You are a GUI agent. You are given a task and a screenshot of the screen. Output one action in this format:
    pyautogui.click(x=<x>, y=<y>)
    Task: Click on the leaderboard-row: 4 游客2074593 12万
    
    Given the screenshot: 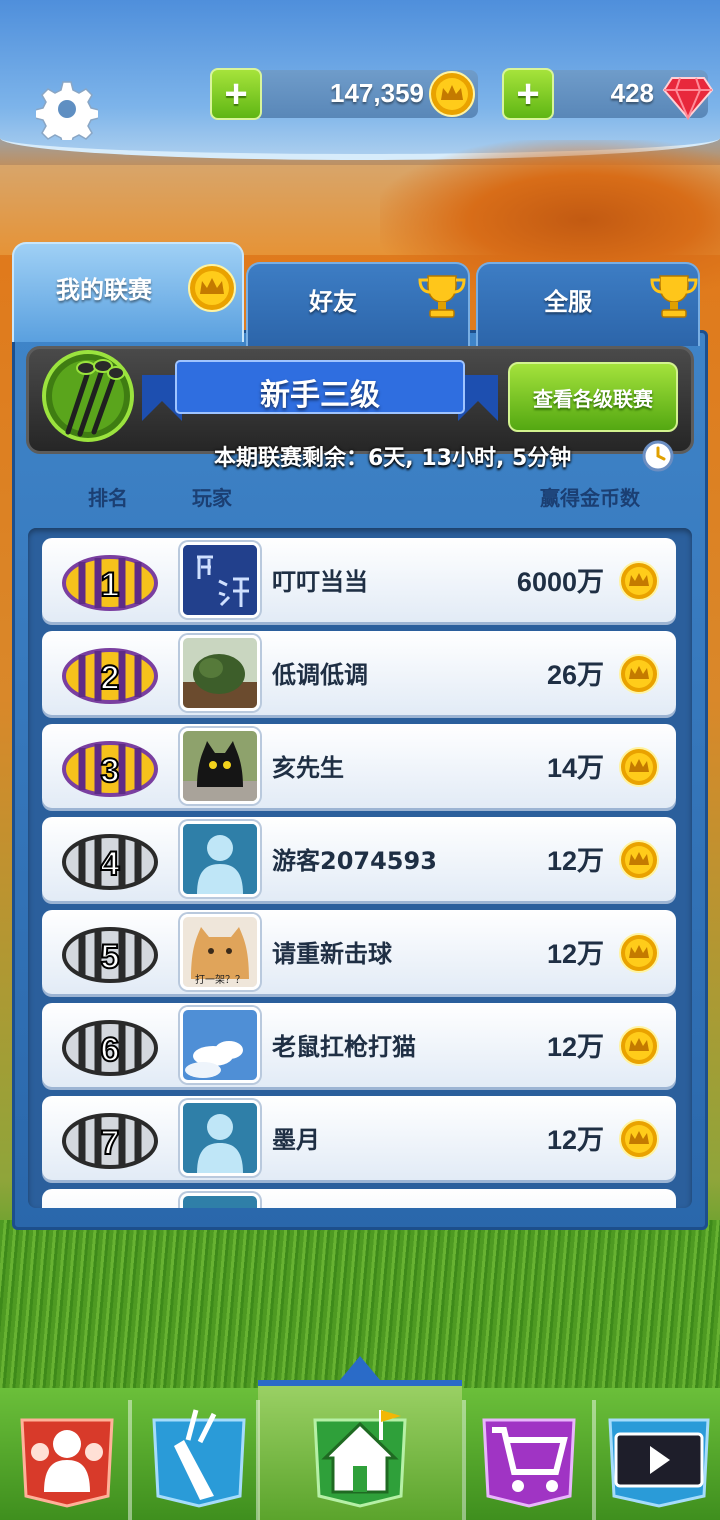 What is the action you would take?
    pyautogui.click(x=359, y=859)
    